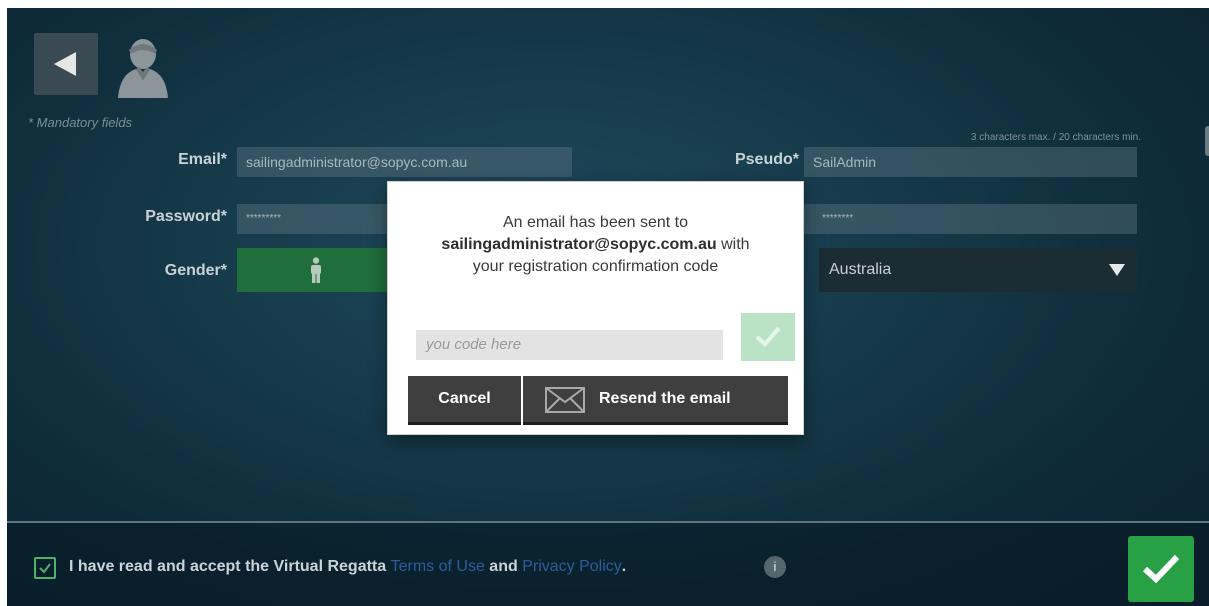  I want to click on country-select: Australia, so click(978, 270).